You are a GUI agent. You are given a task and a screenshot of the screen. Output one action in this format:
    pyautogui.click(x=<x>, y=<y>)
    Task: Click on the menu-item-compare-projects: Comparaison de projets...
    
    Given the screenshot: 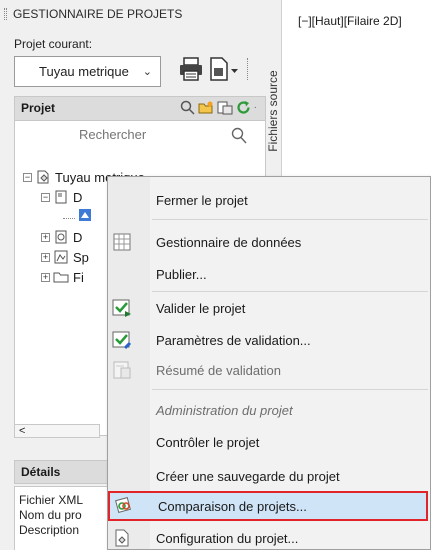 What is the action you would take?
    pyautogui.click(x=268, y=506)
    